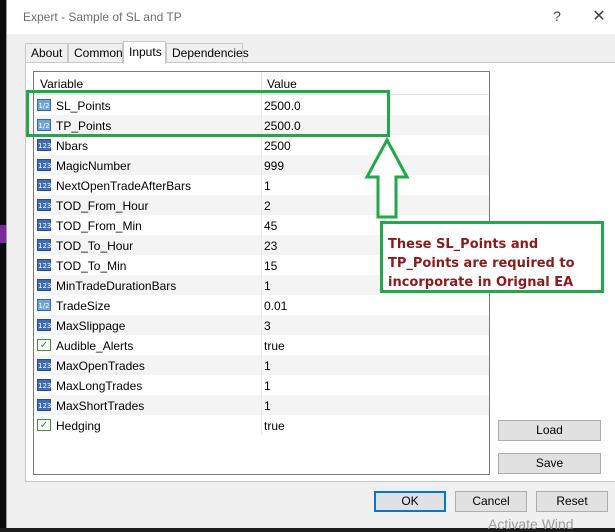 The height and width of the screenshot is (532, 615). I want to click on column-header-variable: Variable, so click(61, 84).